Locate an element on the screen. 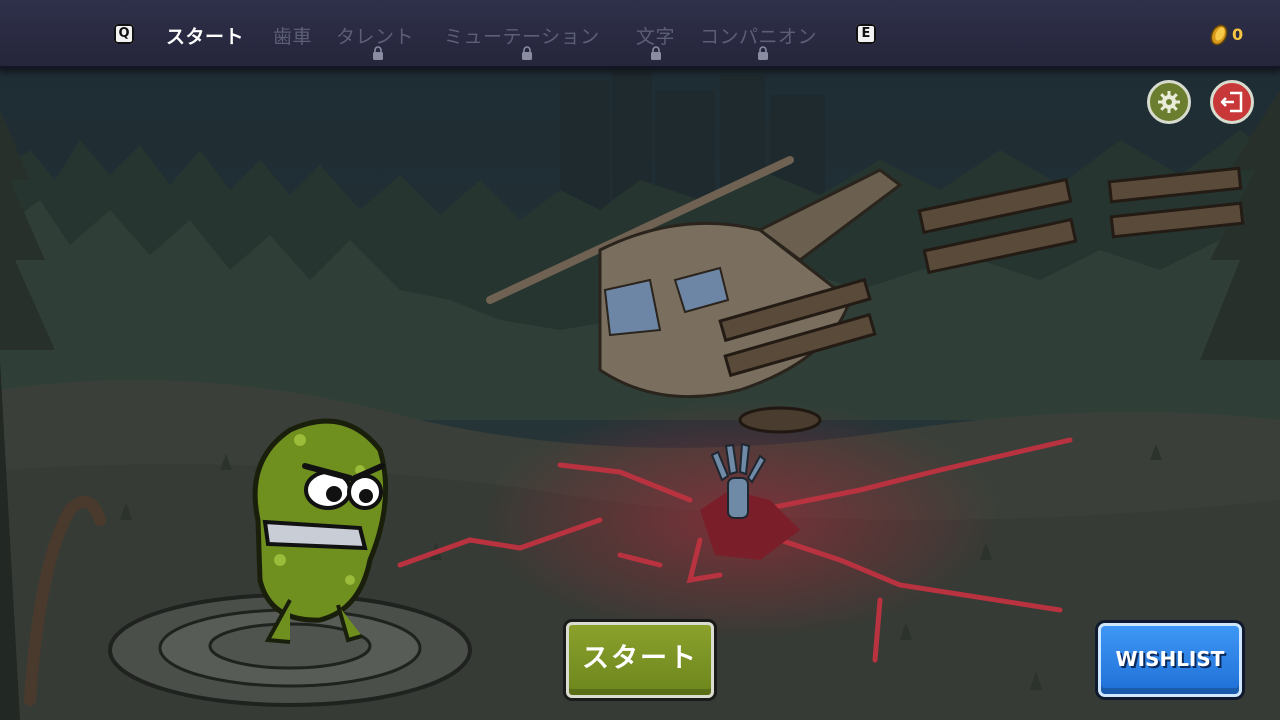 The width and height of the screenshot is (1280, 720). exit-button is located at coordinates (1232, 102).